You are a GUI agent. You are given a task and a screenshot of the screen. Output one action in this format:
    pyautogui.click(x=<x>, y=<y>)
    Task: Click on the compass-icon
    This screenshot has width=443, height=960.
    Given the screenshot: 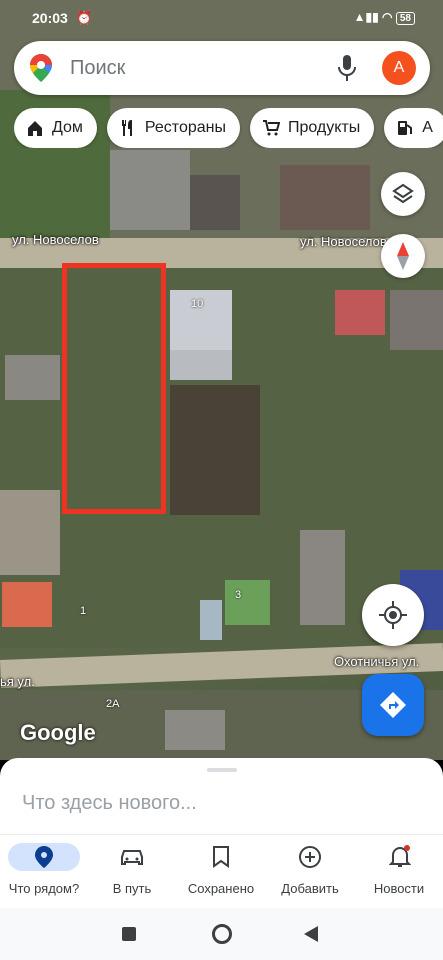 What is the action you would take?
    pyautogui.click(x=403, y=256)
    